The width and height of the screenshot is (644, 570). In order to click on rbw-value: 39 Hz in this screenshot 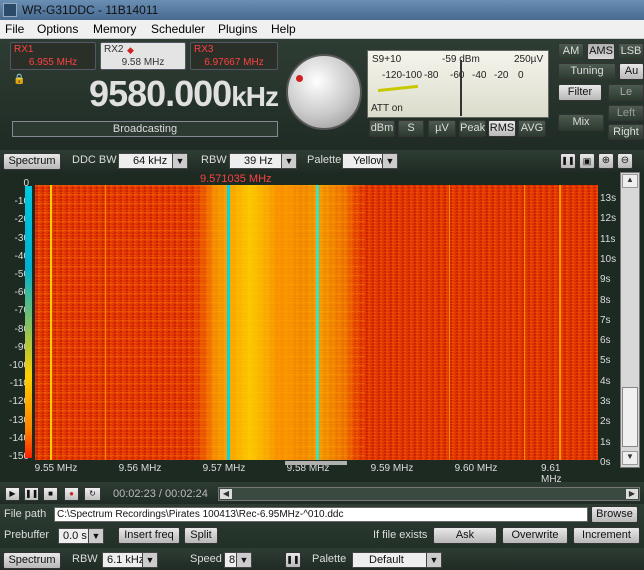, I will do `click(258, 161)`.